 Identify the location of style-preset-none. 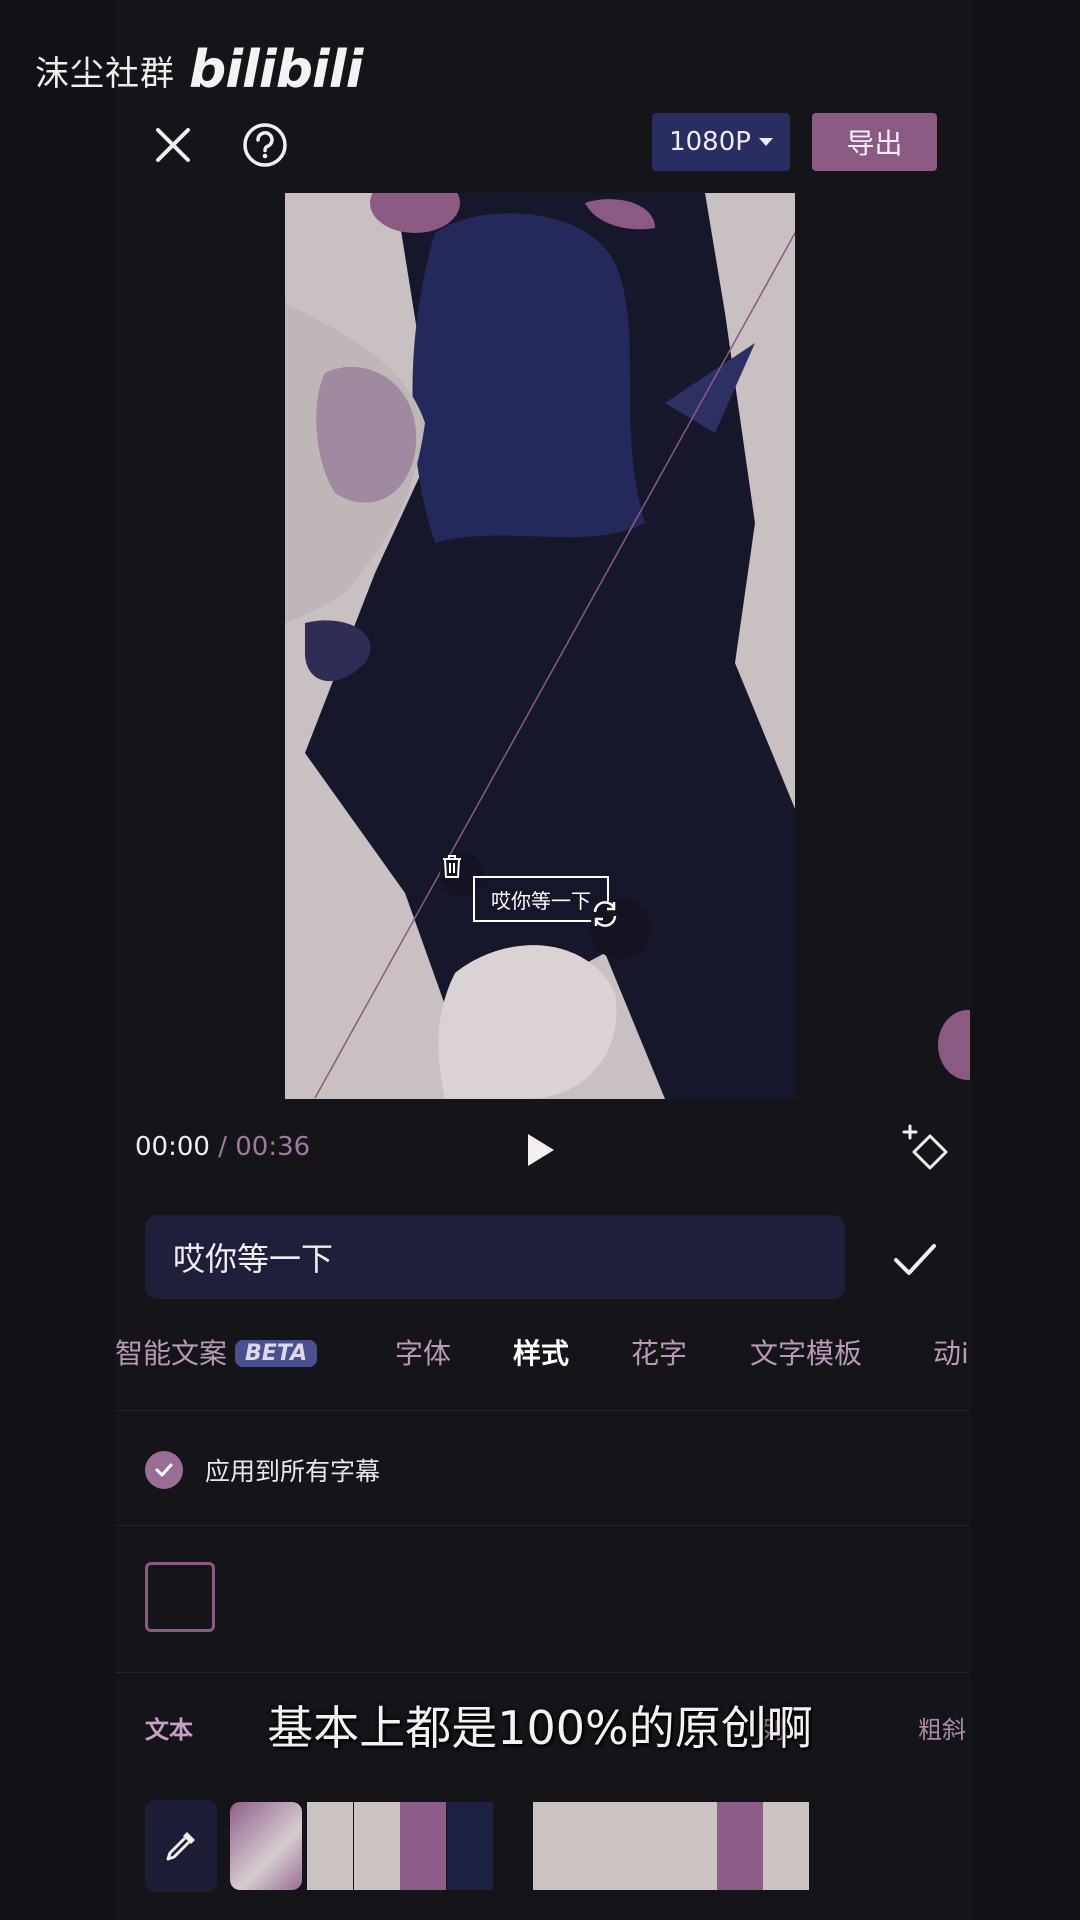
(180, 1597).